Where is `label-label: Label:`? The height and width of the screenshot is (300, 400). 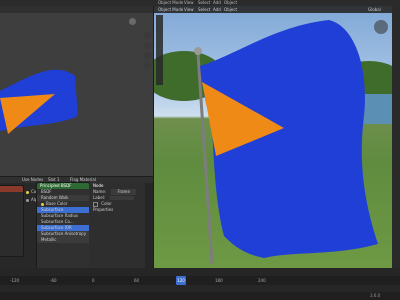
label-label: Label: is located at coordinates (99, 197).